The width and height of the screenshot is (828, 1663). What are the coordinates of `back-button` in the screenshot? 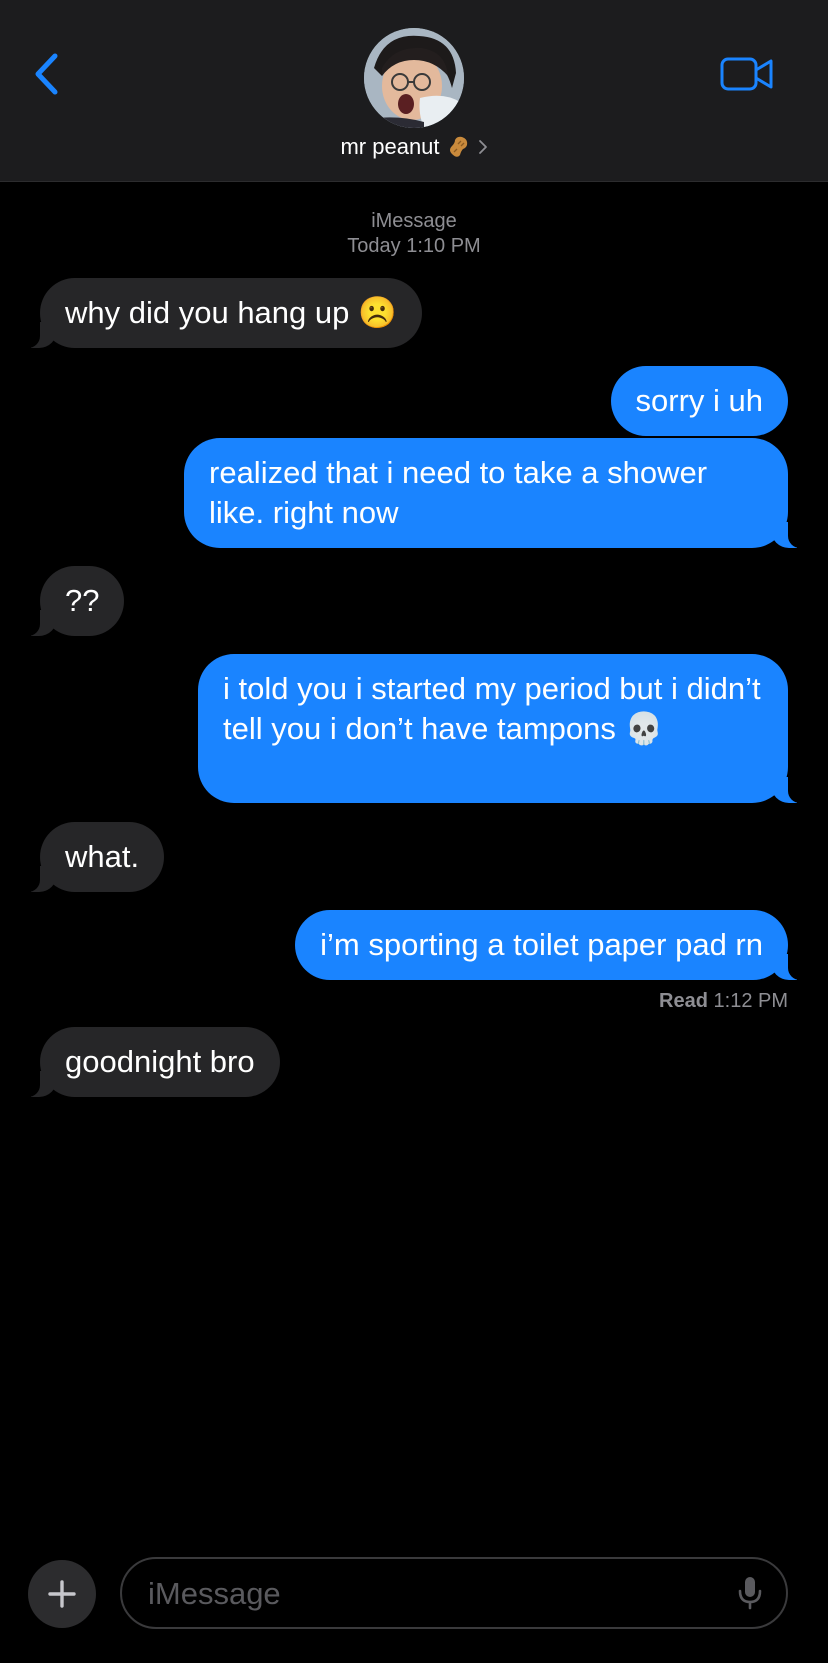 It's located at (46, 74).